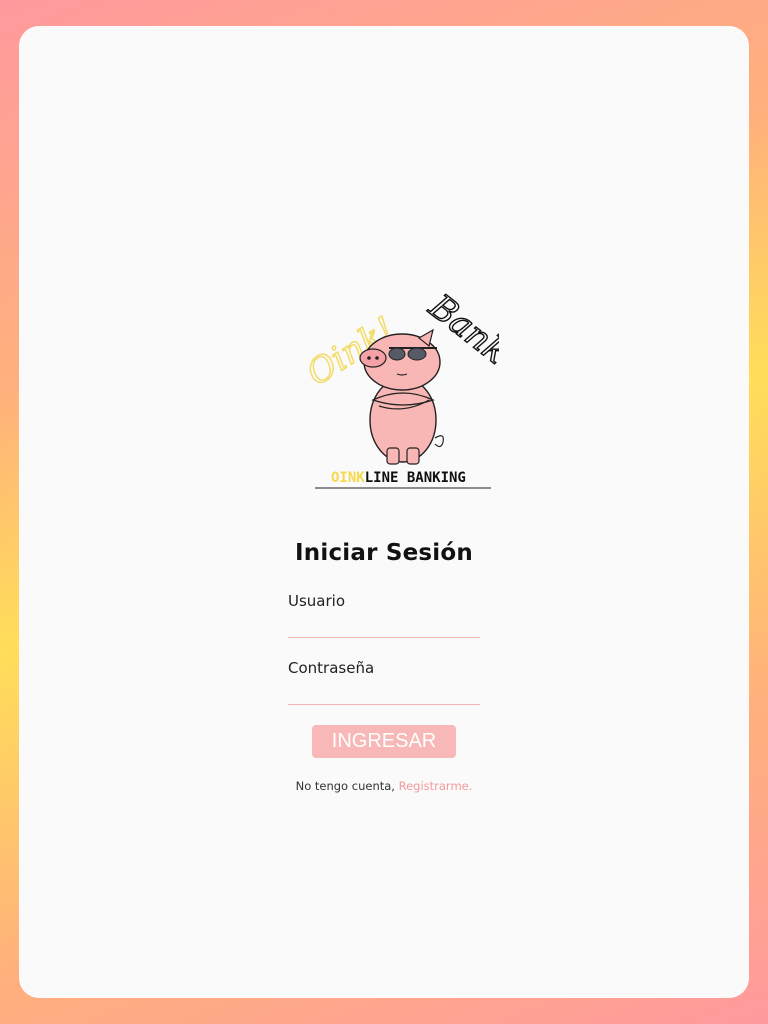 The image size is (768, 1024). Describe the element at coordinates (317, 601) in the screenshot. I see `username-label: Usuario` at that location.